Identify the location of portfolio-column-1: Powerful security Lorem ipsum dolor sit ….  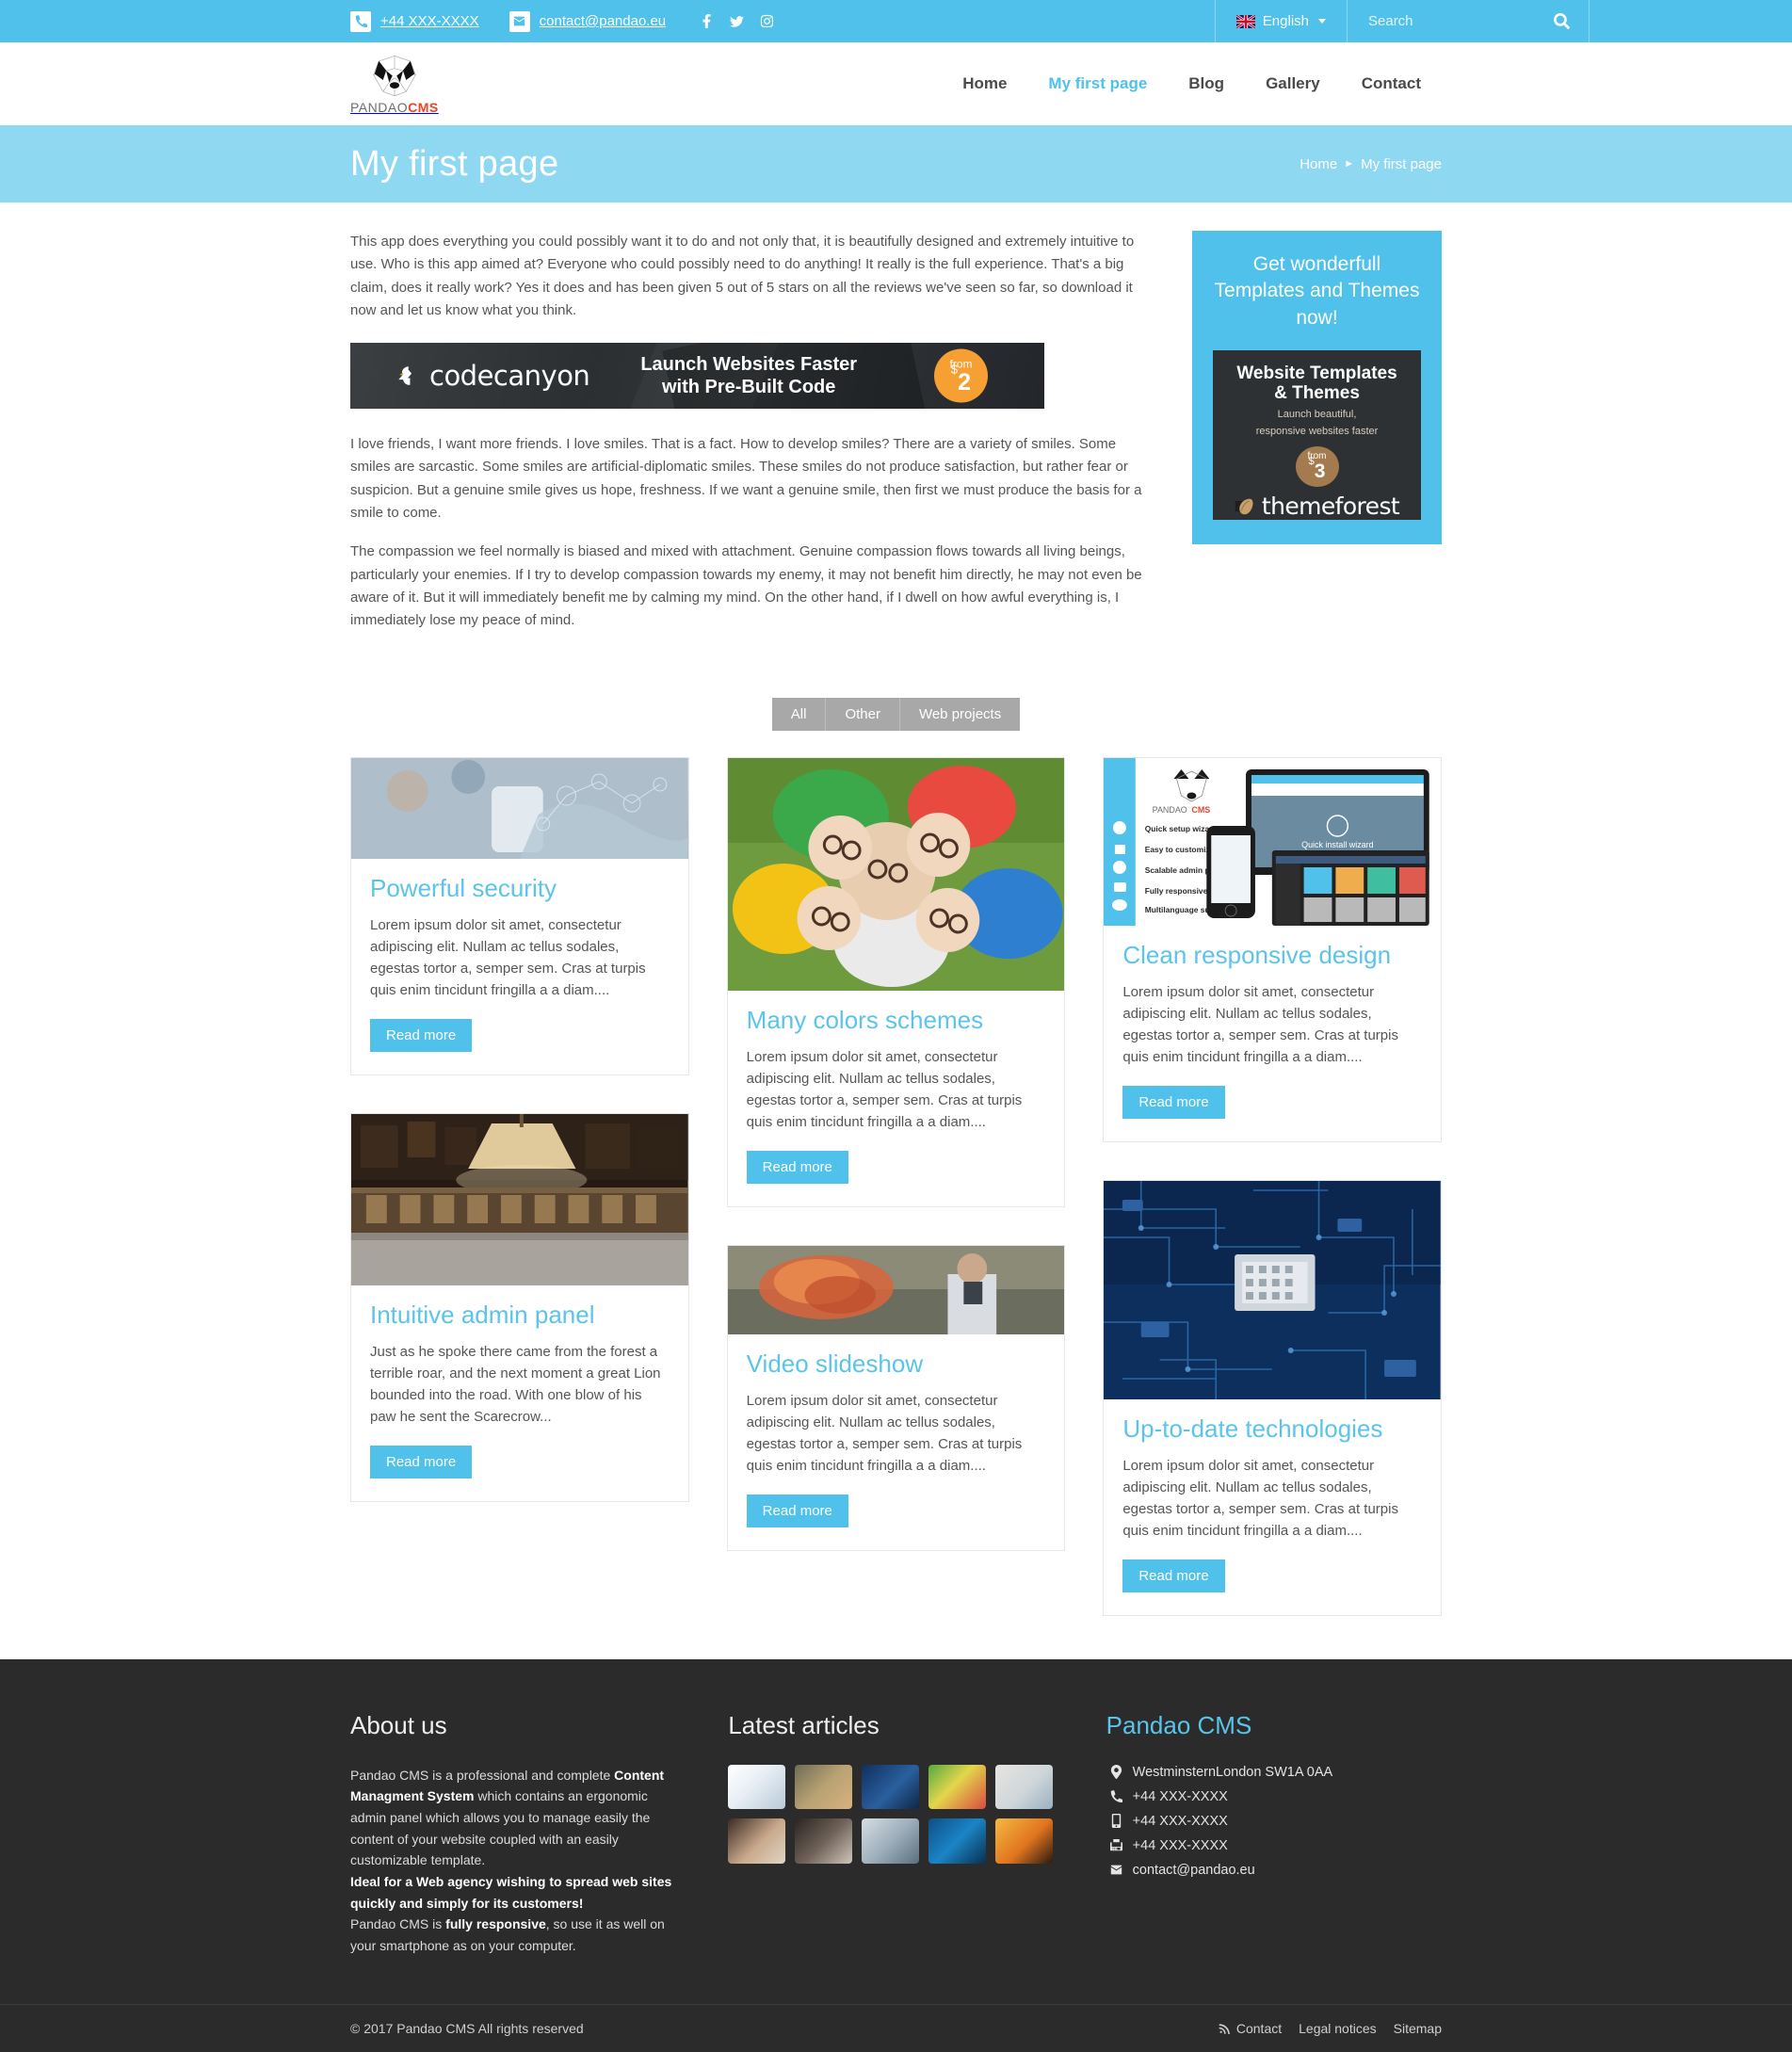
(519, 1186).